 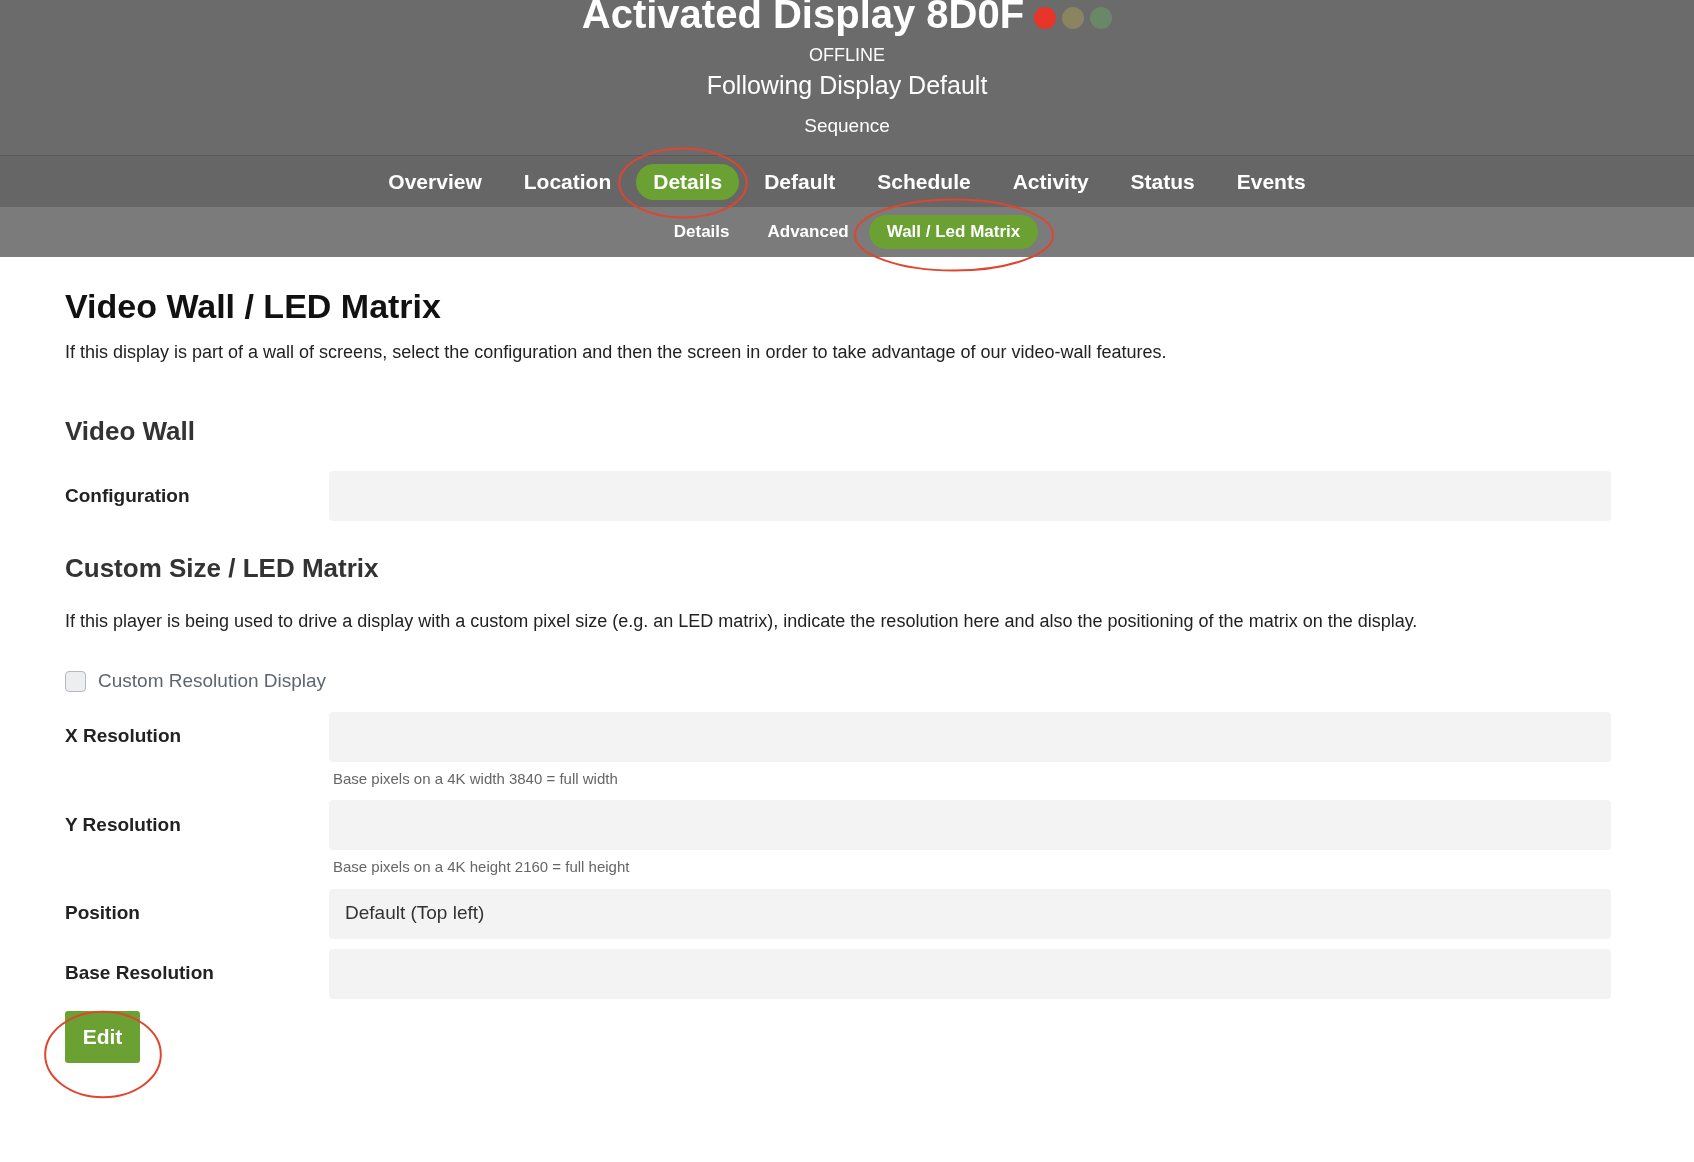 I want to click on field-label: Position, so click(x=103, y=913).